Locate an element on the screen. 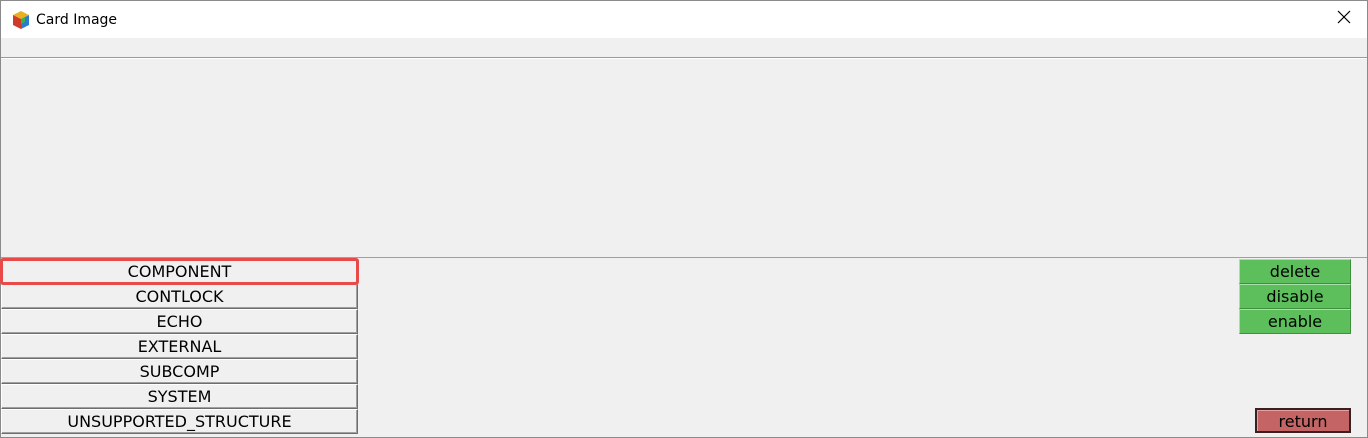 The image size is (1368, 438). disable-button: disable is located at coordinates (1295, 296).